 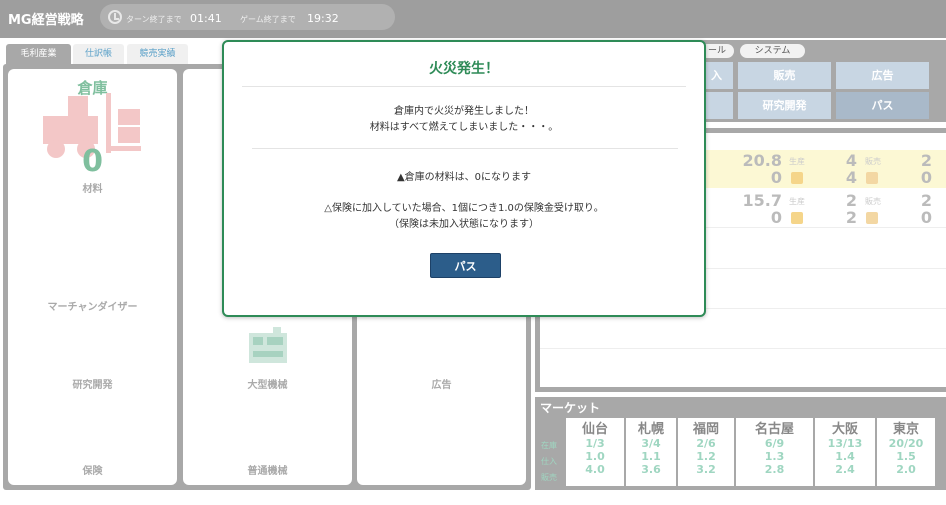 I want to click on insurance-slot: 保険, so click(x=92, y=469).